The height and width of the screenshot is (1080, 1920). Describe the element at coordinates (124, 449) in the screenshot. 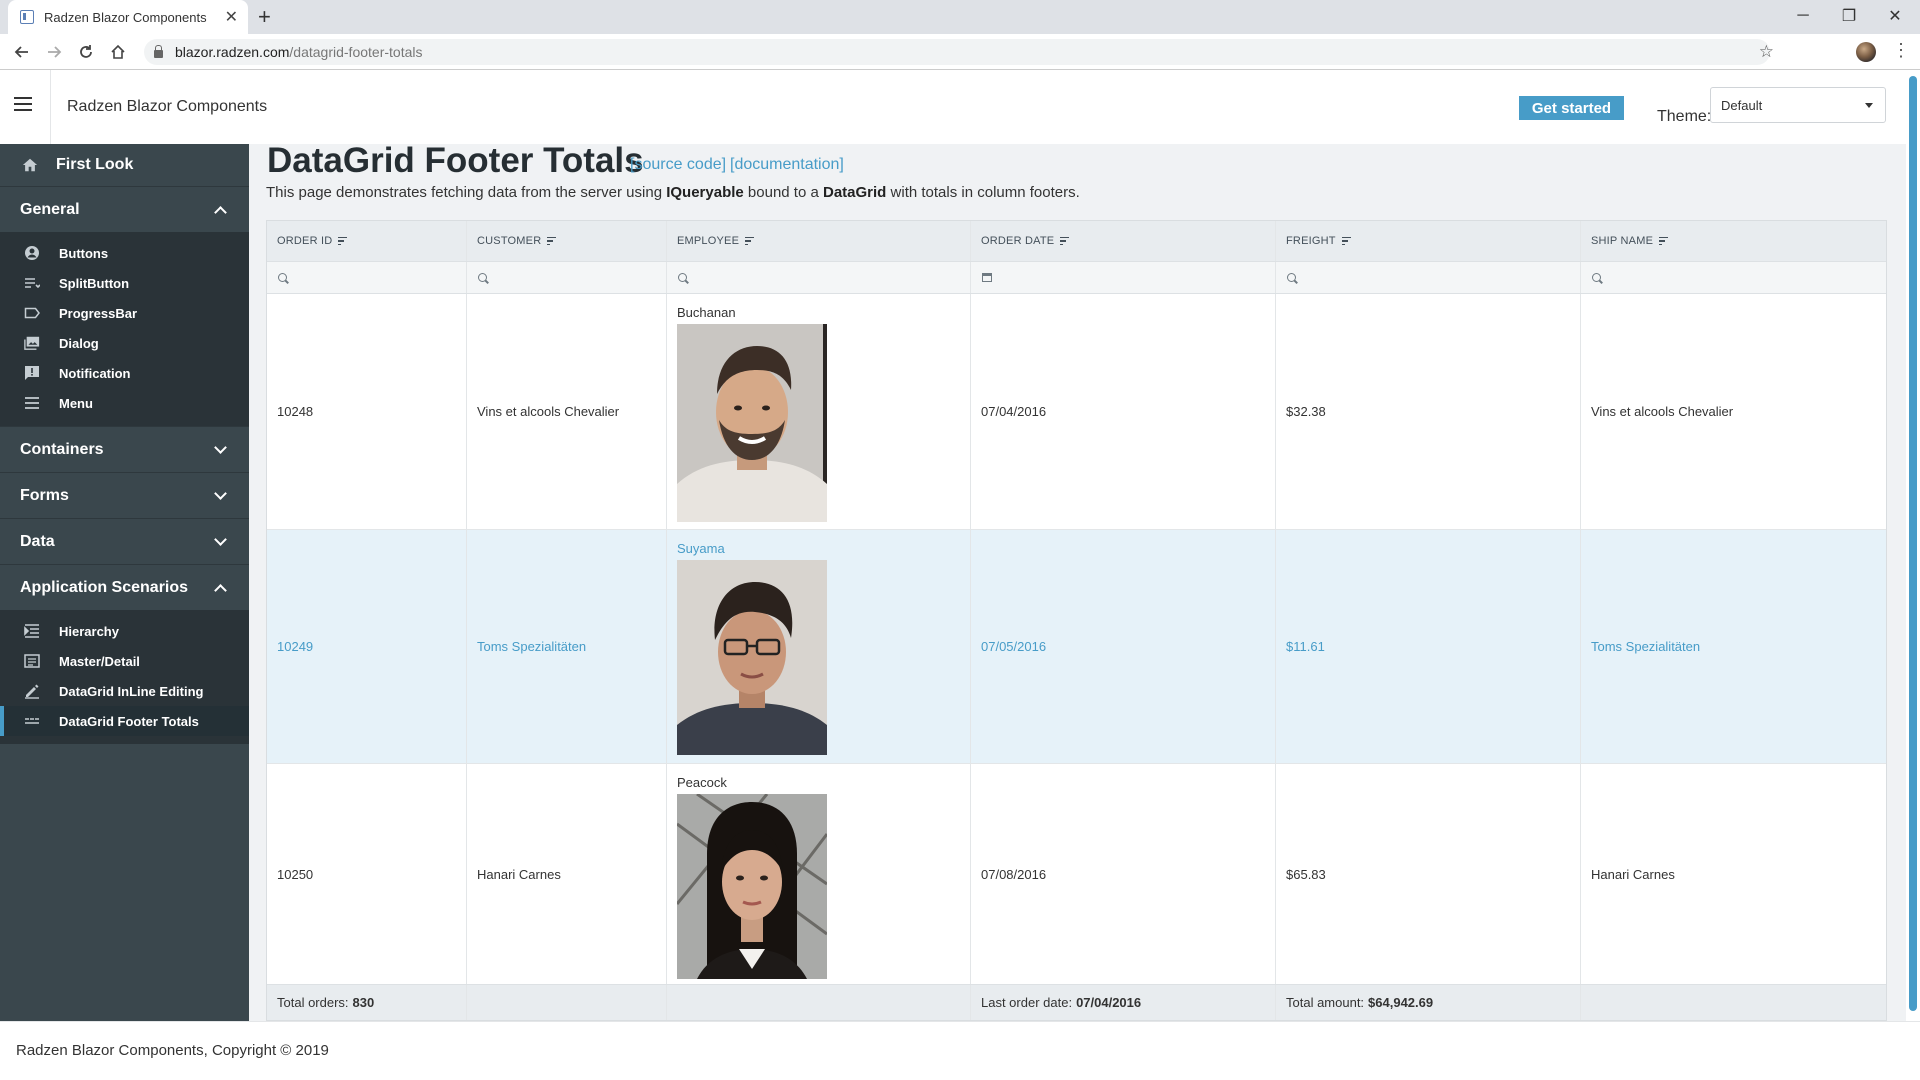

I see `sidebar-section-containers: Containers` at that location.